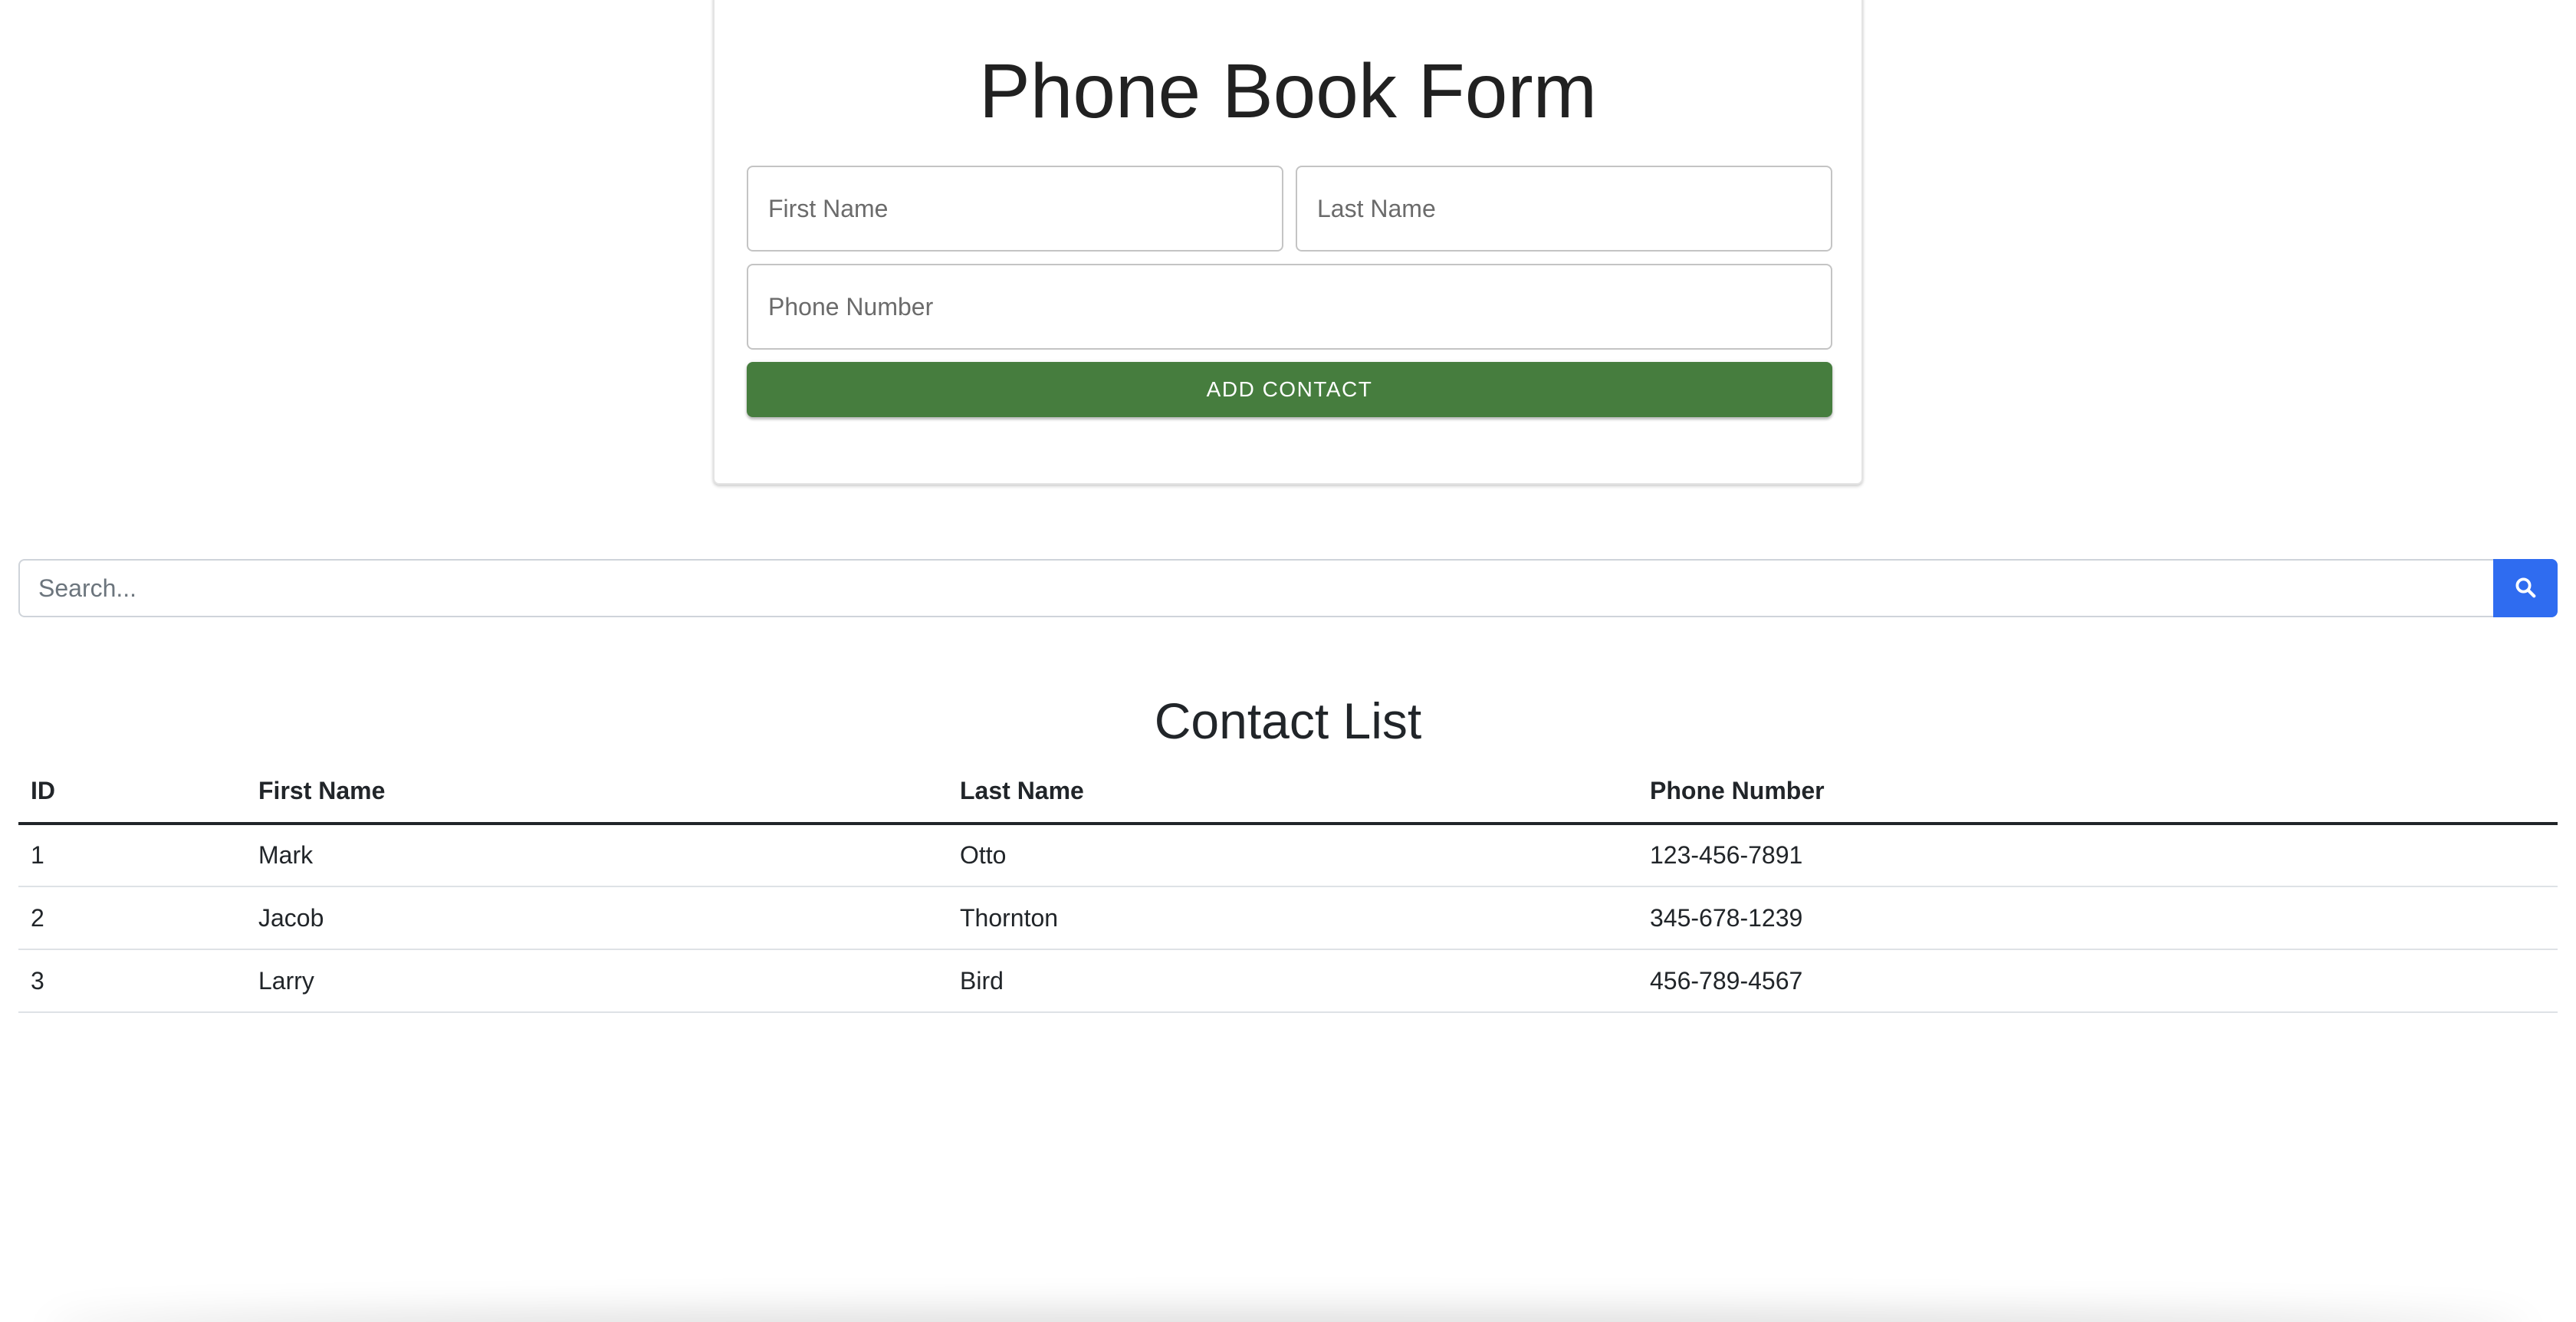  I want to click on phone-number-input, so click(1290, 306).